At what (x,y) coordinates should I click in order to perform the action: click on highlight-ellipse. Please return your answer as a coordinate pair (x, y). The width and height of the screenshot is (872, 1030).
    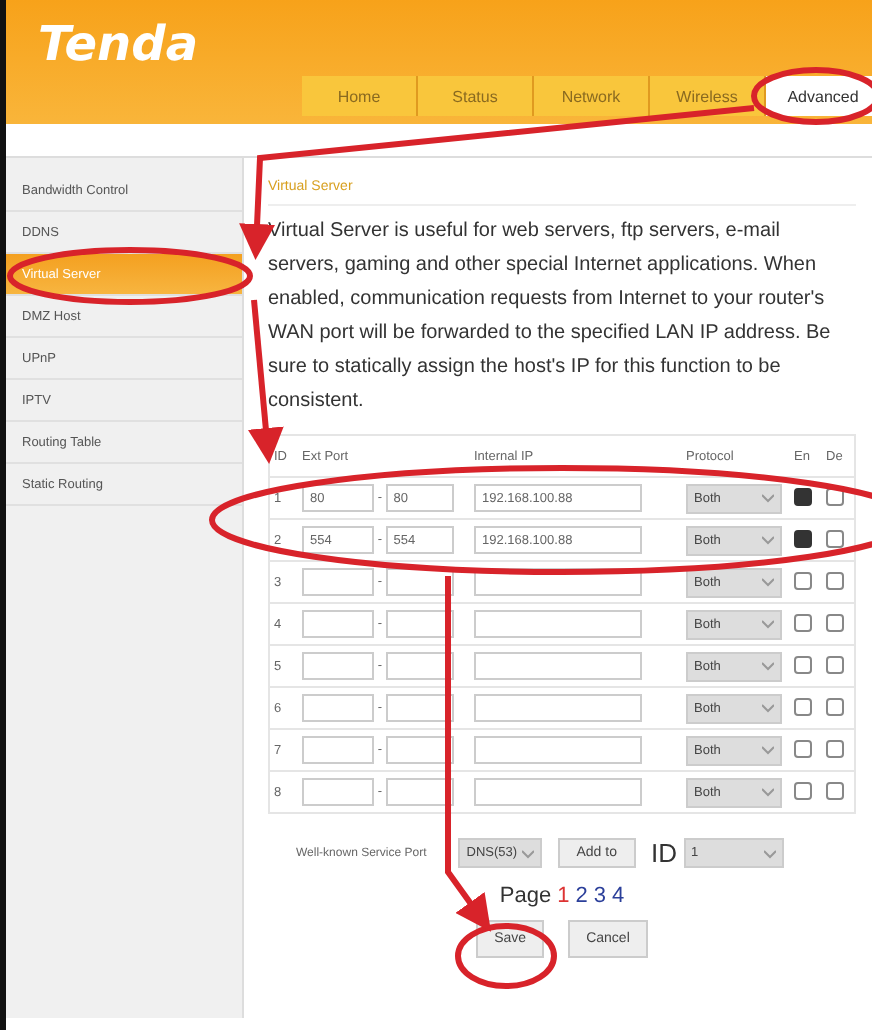
    Looking at the image, I should click on (506, 956).